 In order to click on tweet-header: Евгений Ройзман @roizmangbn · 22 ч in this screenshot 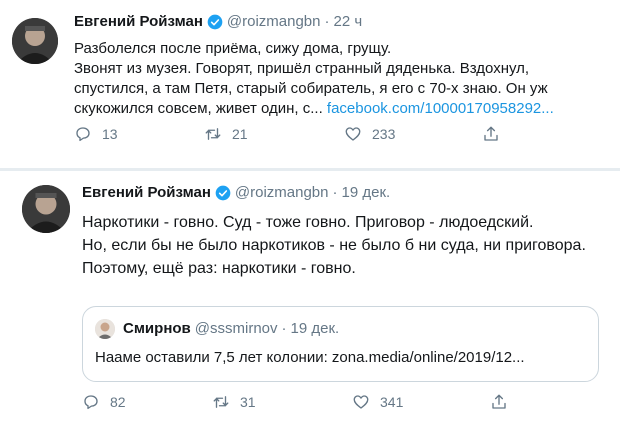, I will do `click(218, 21)`.